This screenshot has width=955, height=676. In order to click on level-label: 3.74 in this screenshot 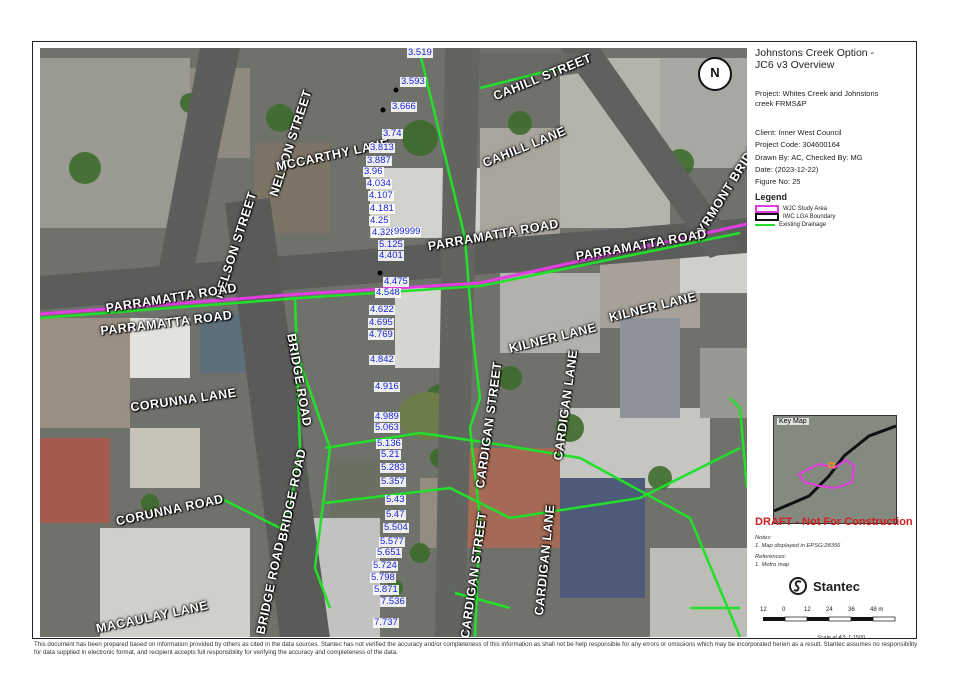, I will do `click(392, 133)`.